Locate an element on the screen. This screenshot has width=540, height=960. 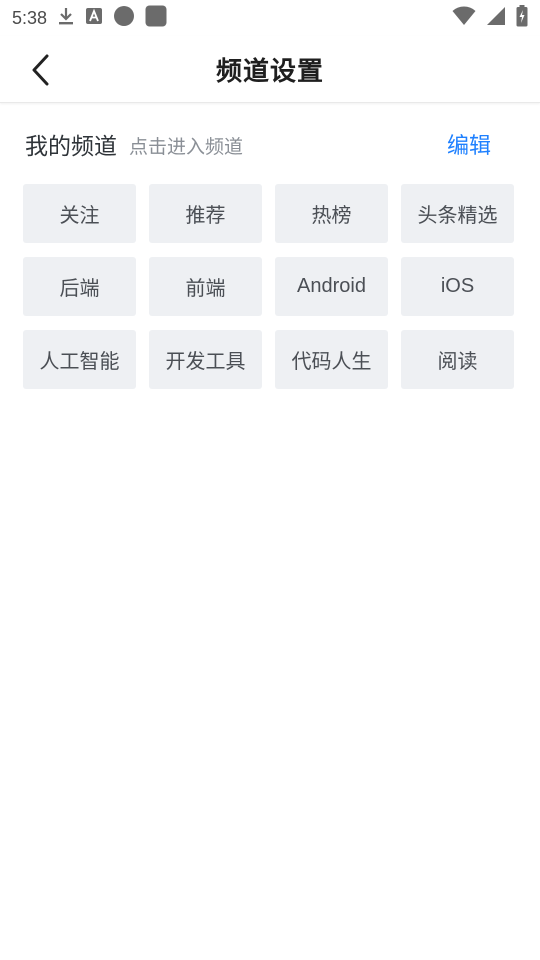
status-right is located at coordinates (490, 18).